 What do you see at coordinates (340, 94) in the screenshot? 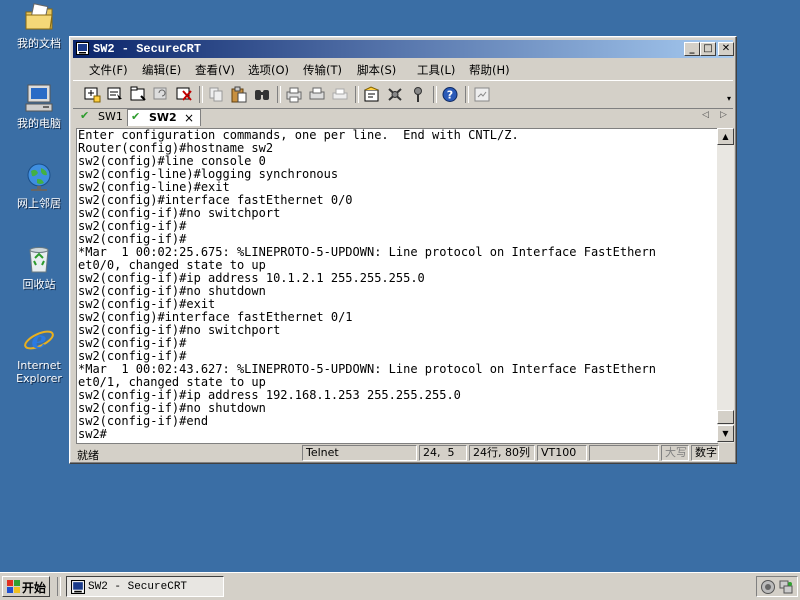
I see `print-setup-icon` at bounding box center [340, 94].